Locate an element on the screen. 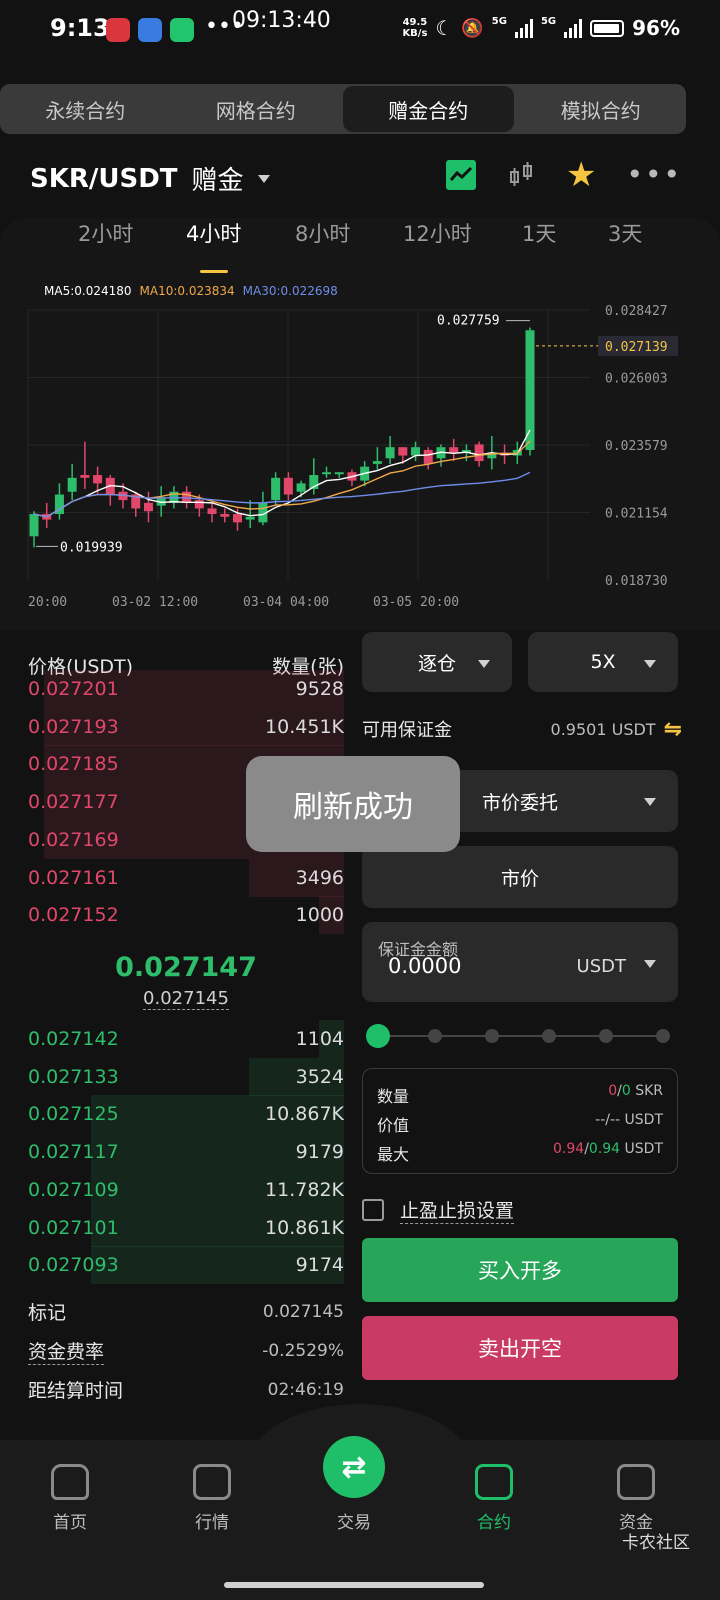 Image resolution: width=720 pixels, height=1600 pixels. y-tick-label: 0.018730 is located at coordinates (636, 581).